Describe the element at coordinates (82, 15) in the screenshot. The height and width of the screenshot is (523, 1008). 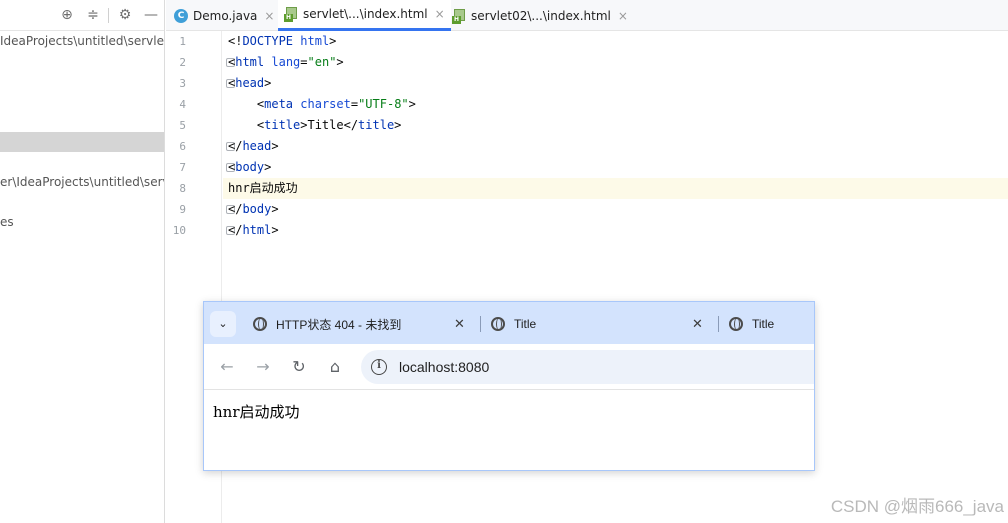
I see `project-toolbar: ⊕ ≑ ⚙ —` at that location.